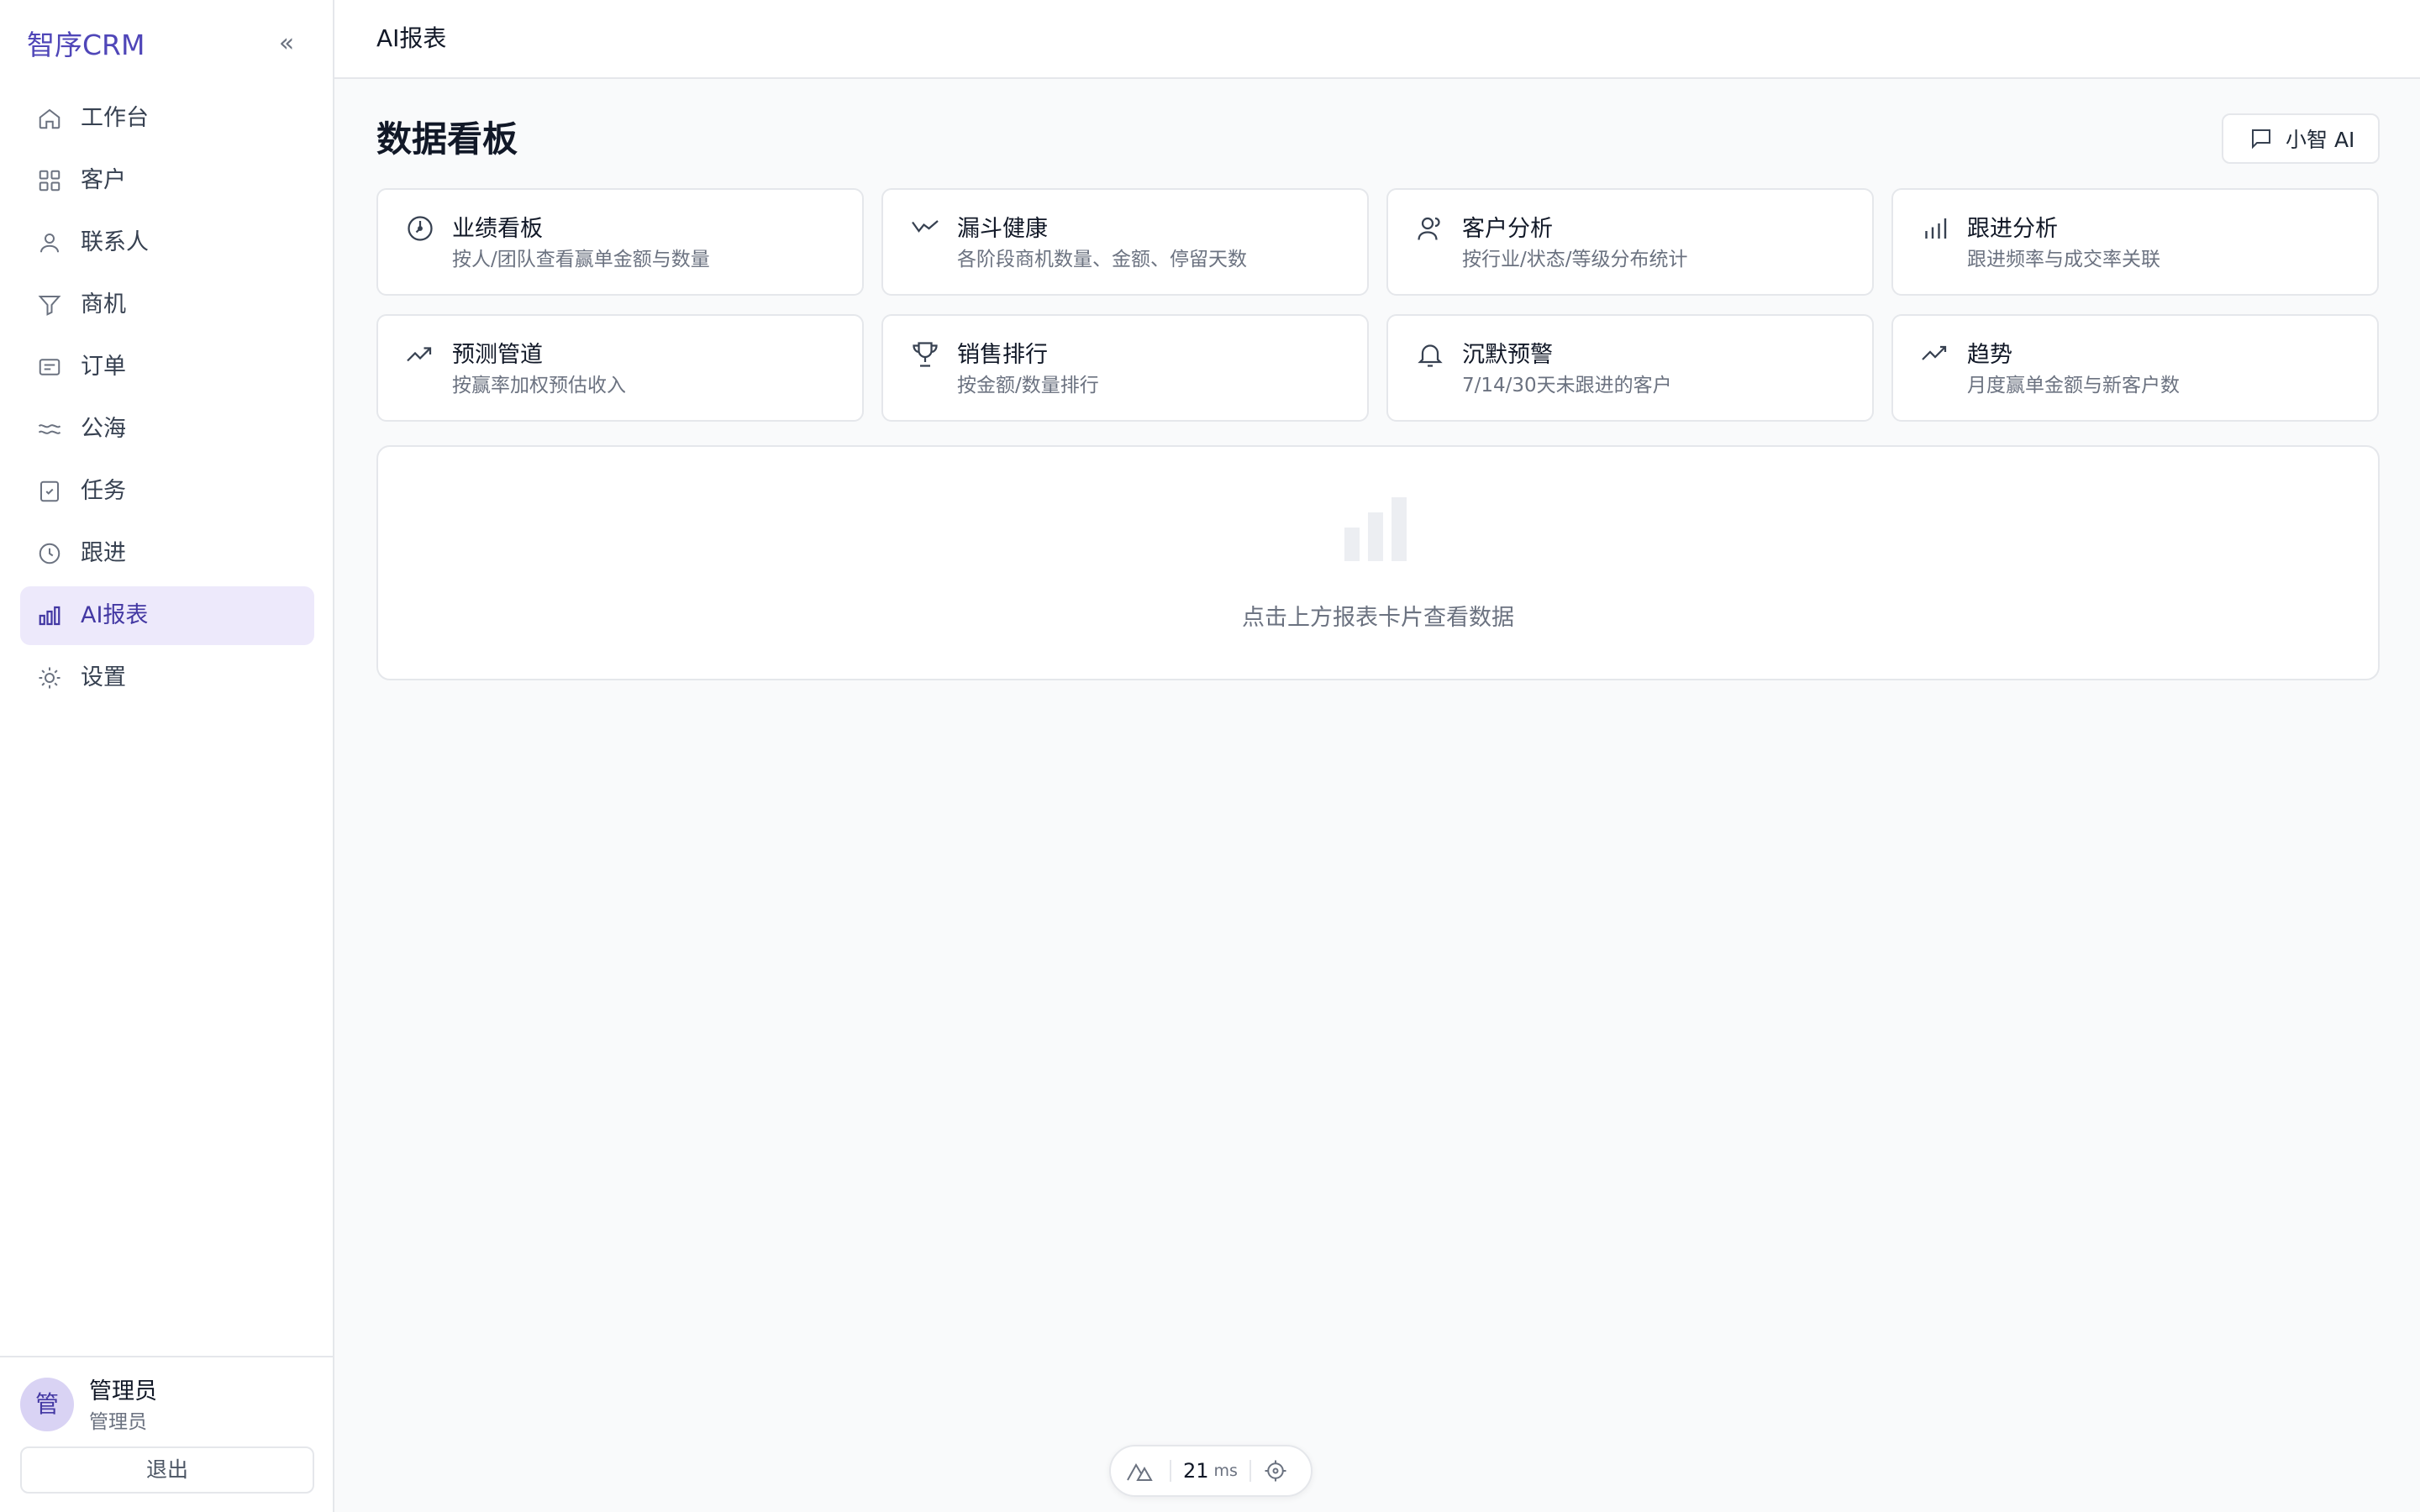 This screenshot has width=2420, height=1512. What do you see at coordinates (1430, 354) in the screenshot?
I see `bell-icon` at bounding box center [1430, 354].